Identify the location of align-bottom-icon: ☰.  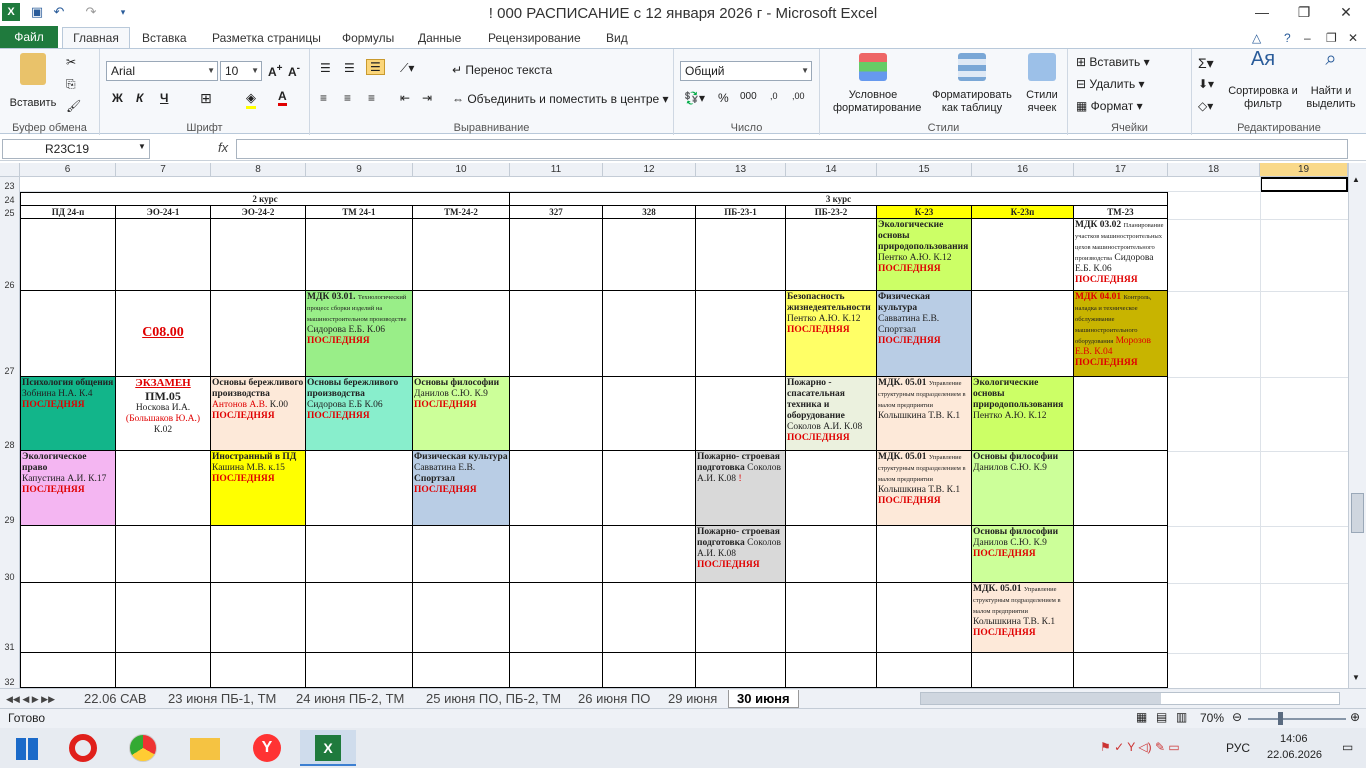
(375, 67).